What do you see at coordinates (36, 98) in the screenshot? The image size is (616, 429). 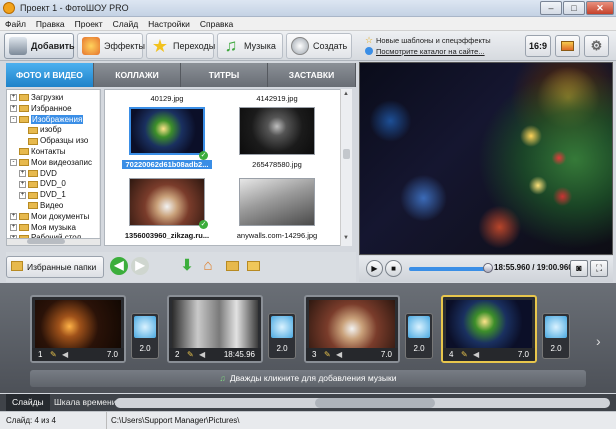 I see `tree-item: + Загрузки` at bounding box center [36, 98].